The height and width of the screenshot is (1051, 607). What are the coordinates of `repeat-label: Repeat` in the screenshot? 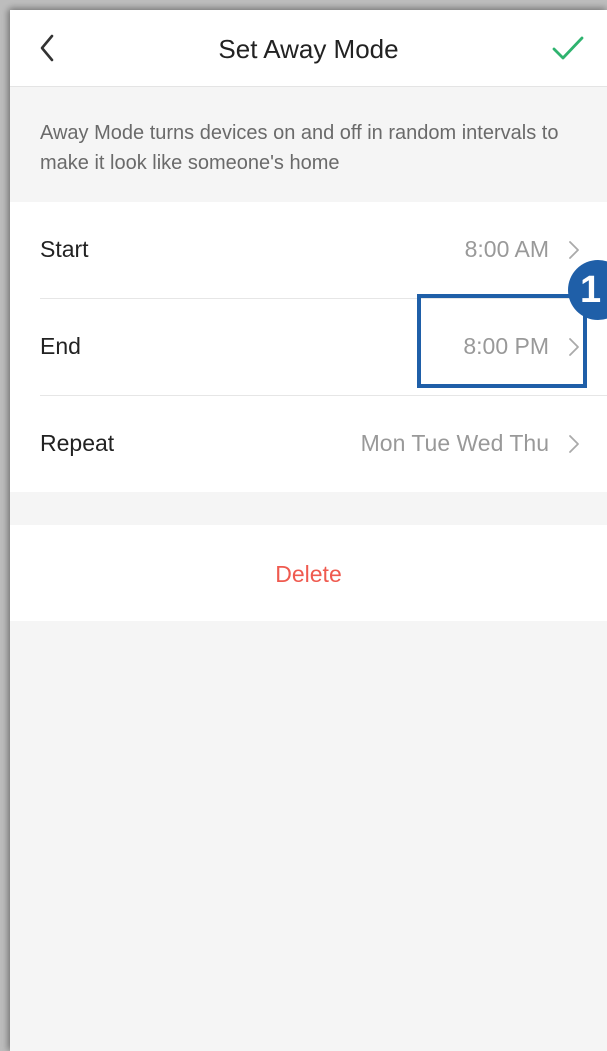 It's located at (77, 443).